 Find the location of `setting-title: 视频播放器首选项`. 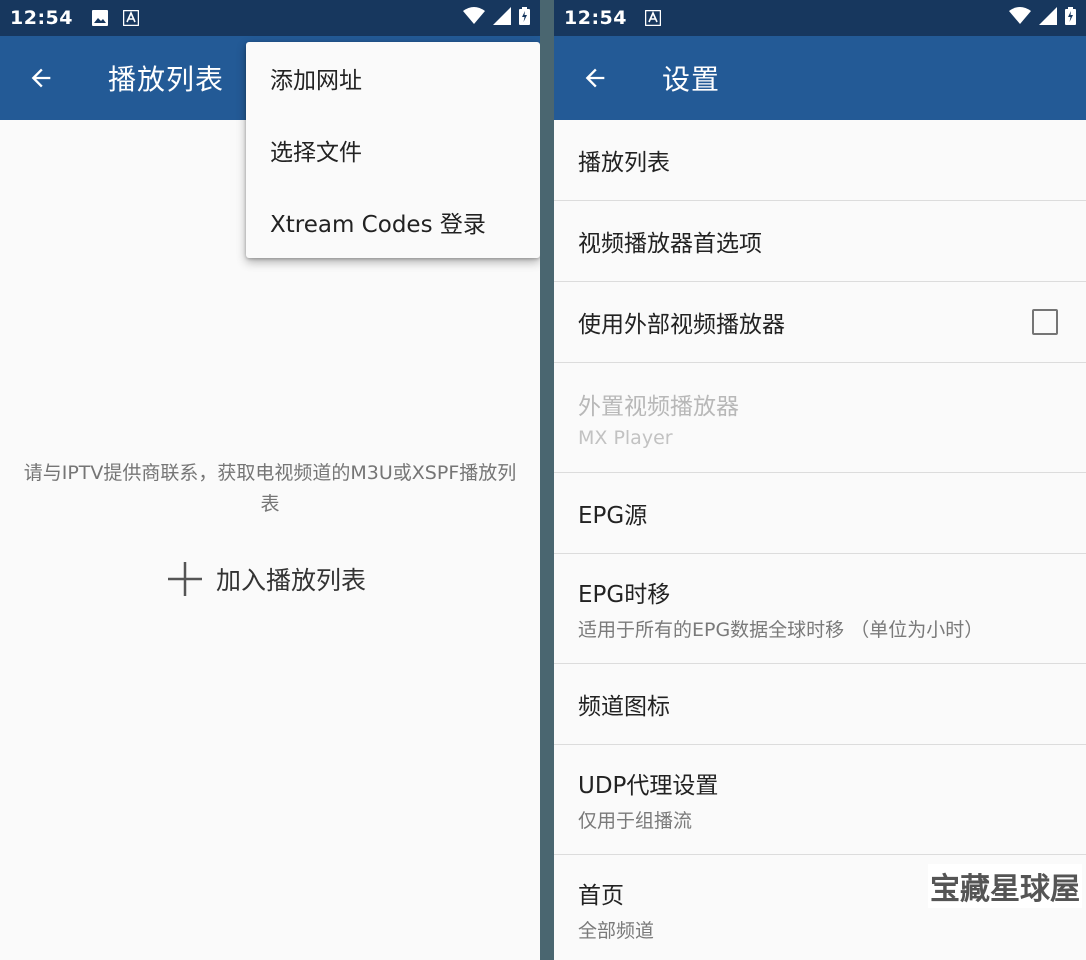

setting-title: 视频播放器首选项 is located at coordinates (670, 244).